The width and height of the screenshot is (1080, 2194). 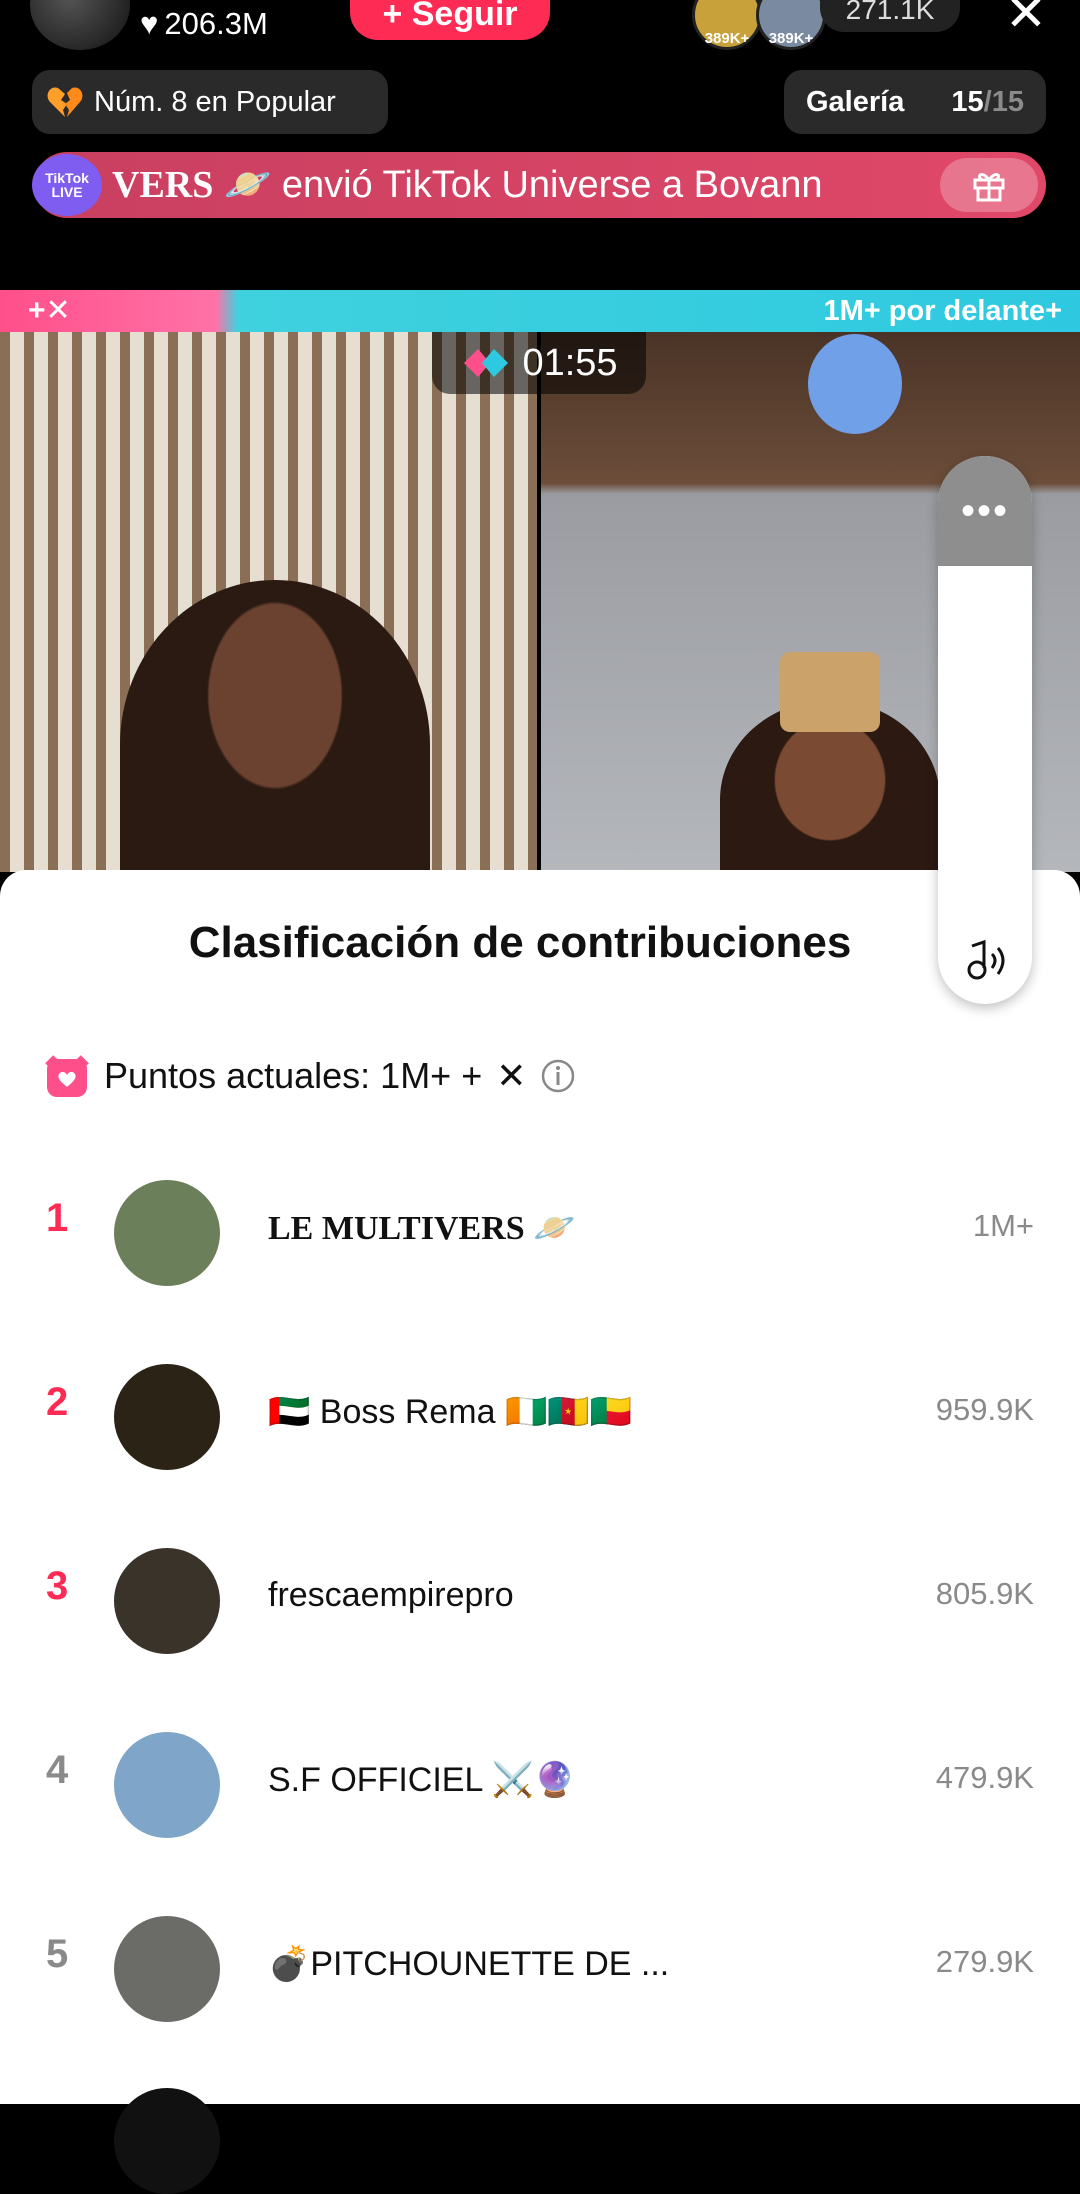 What do you see at coordinates (215, 101) in the screenshot?
I see `popular-rank-label: Núm. 8 en Popular` at bounding box center [215, 101].